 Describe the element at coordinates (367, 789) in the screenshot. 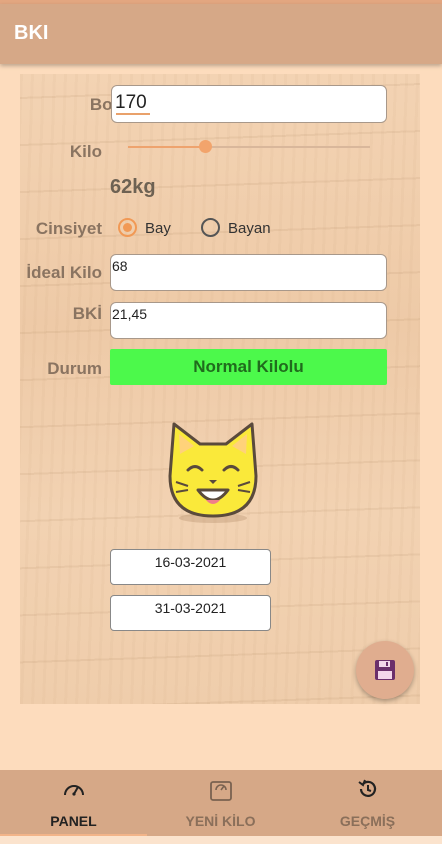

I see `history-icon` at that location.